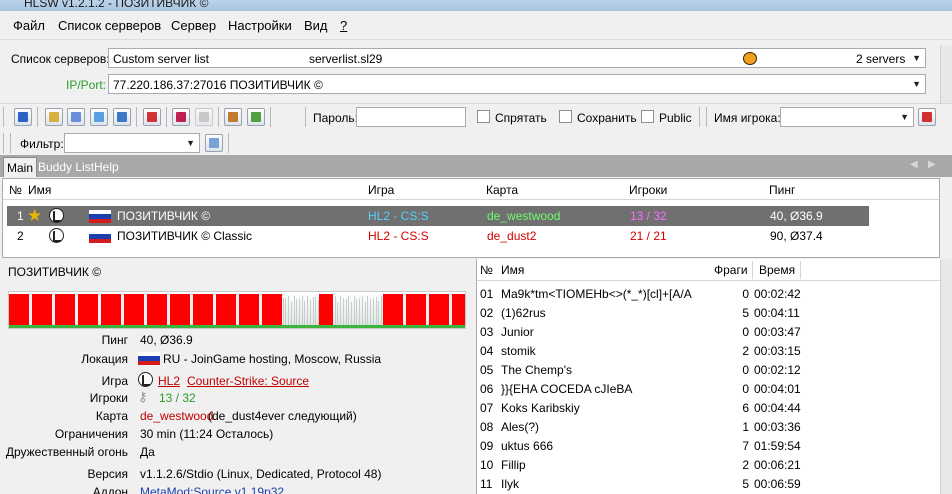  What do you see at coordinates (520, 427) in the screenshot?
I see `player-name: Ales(?)` at bounding box center [520, 427].